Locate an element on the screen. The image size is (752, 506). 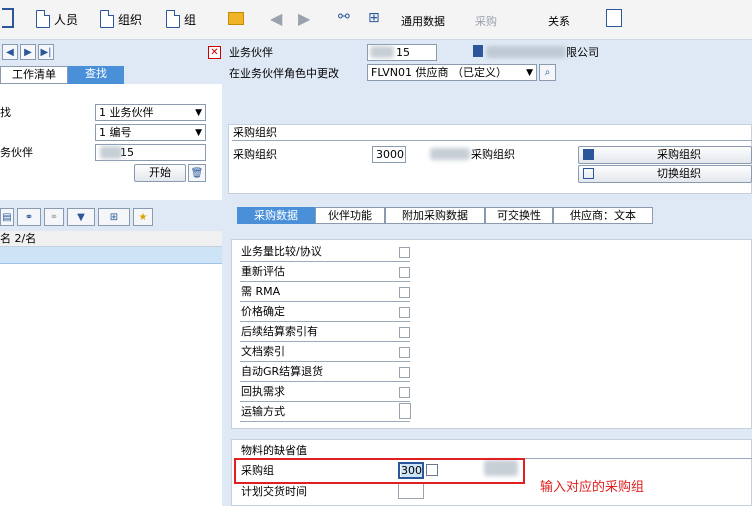
play-icon: ▶ is located at coordinates (28, 52).